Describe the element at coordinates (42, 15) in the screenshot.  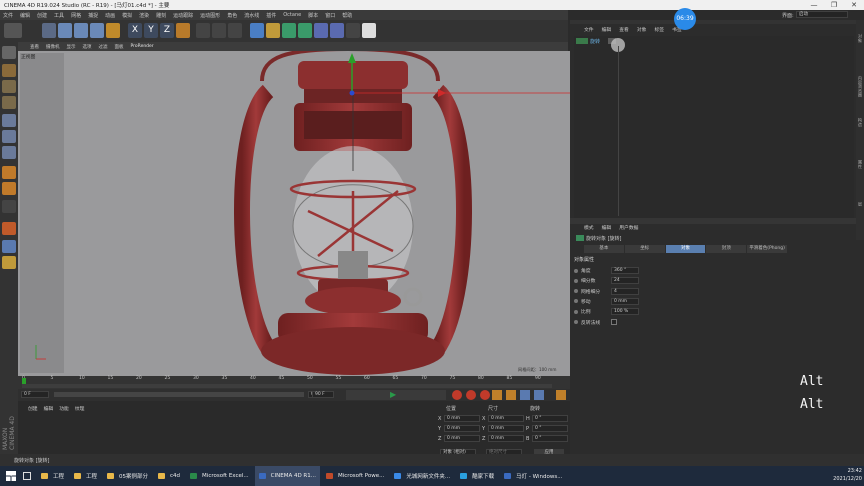
I see `menu-item-2: 创建` at that location.